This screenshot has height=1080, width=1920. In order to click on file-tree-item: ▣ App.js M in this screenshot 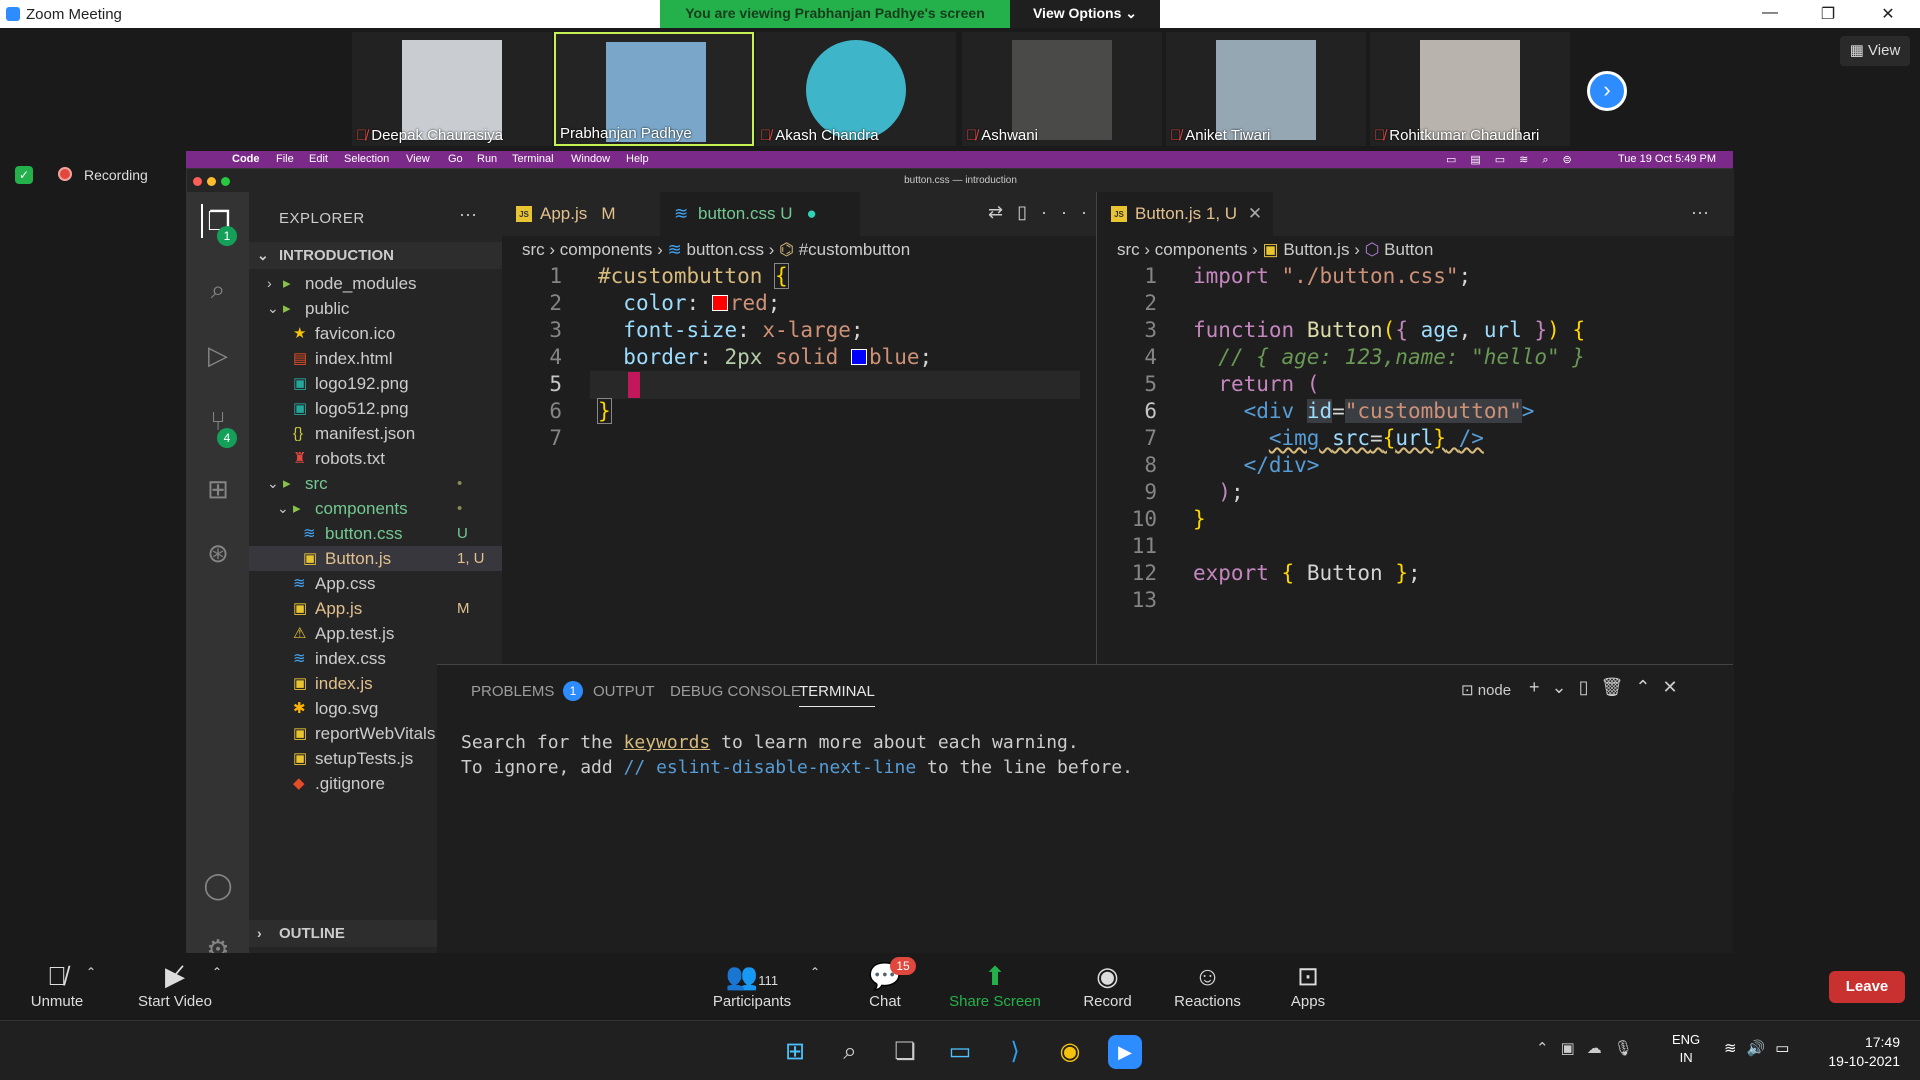, I will do `click(375, 608)`.